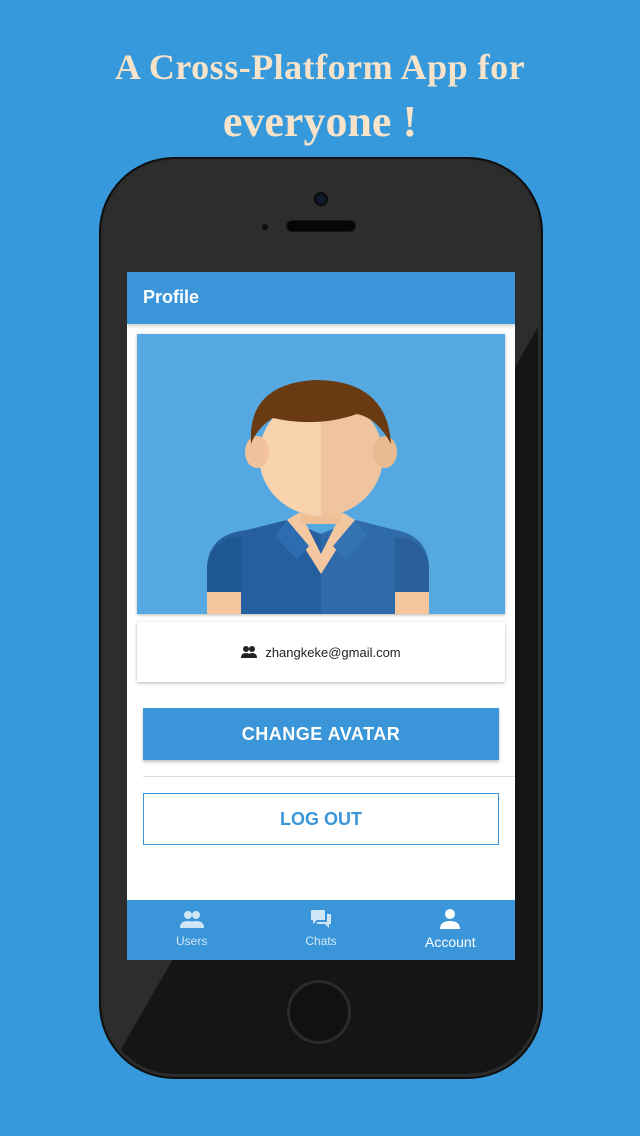 The height and width of the screenshot is (1136, 640). What do you see at coordinates (265, 227) in the screenshot?
I see `proximity-sensor` at bounding box center [265, 227].